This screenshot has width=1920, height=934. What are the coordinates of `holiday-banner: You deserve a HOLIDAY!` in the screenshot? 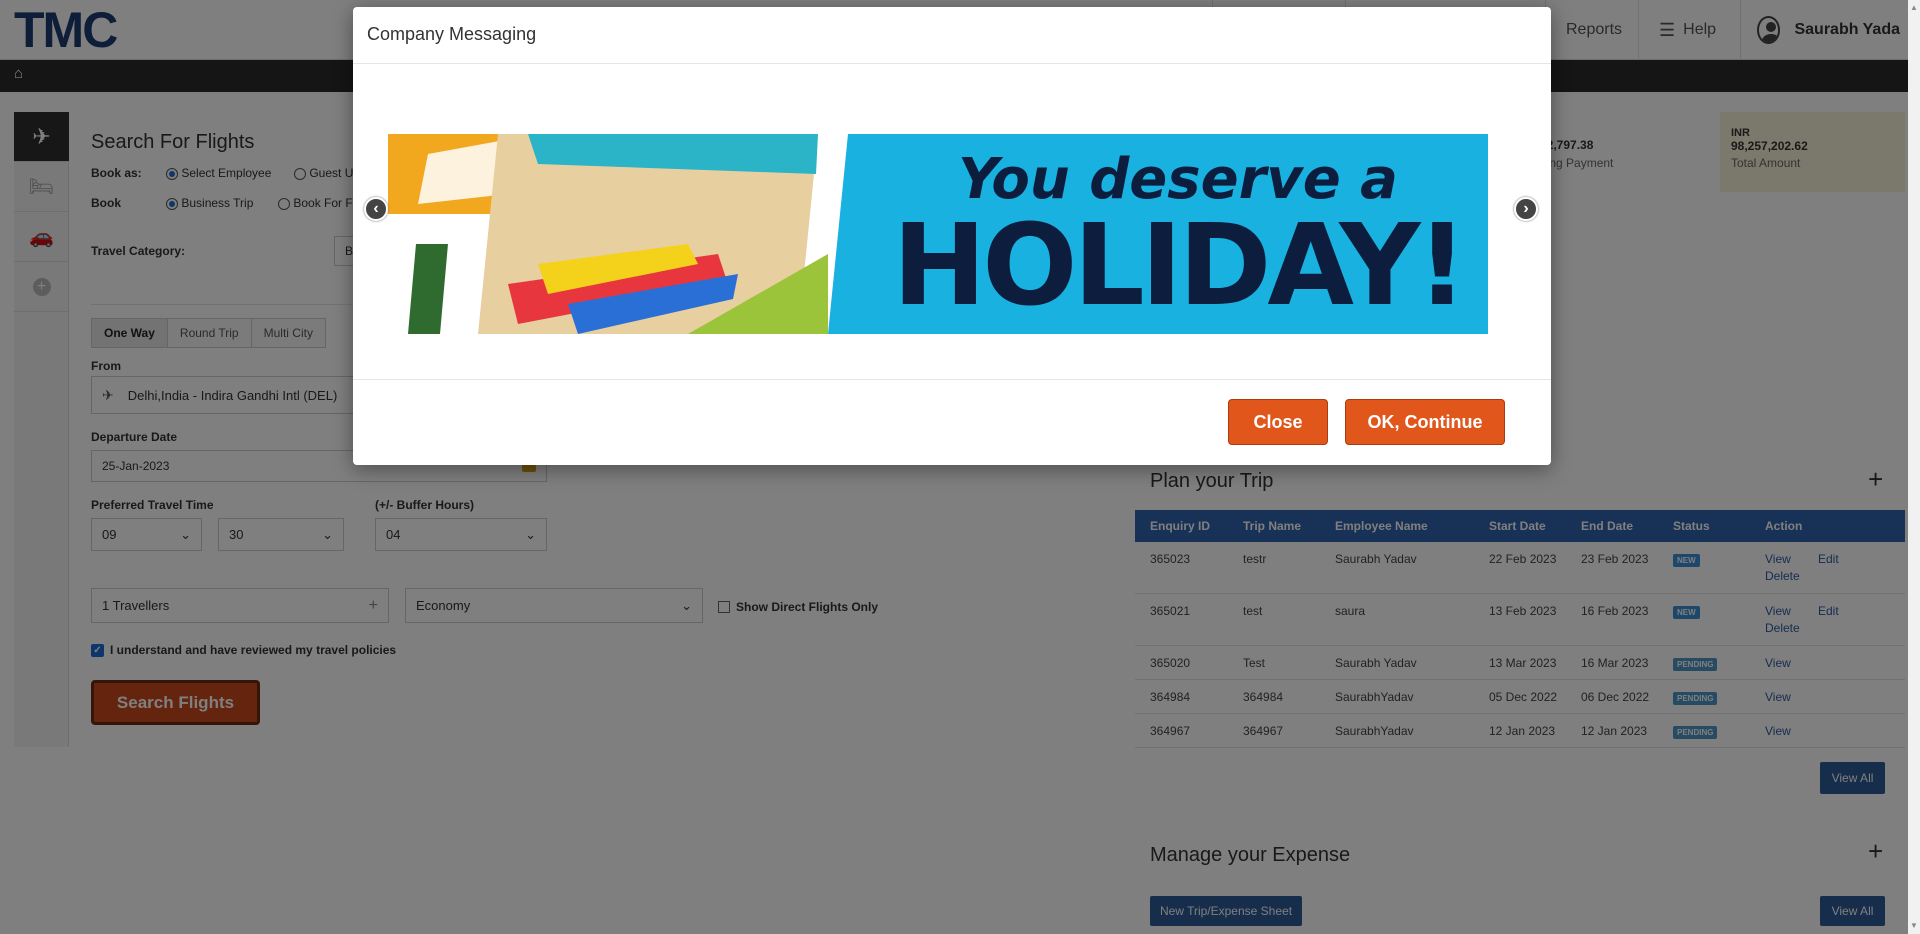 It's located at (938, 234).